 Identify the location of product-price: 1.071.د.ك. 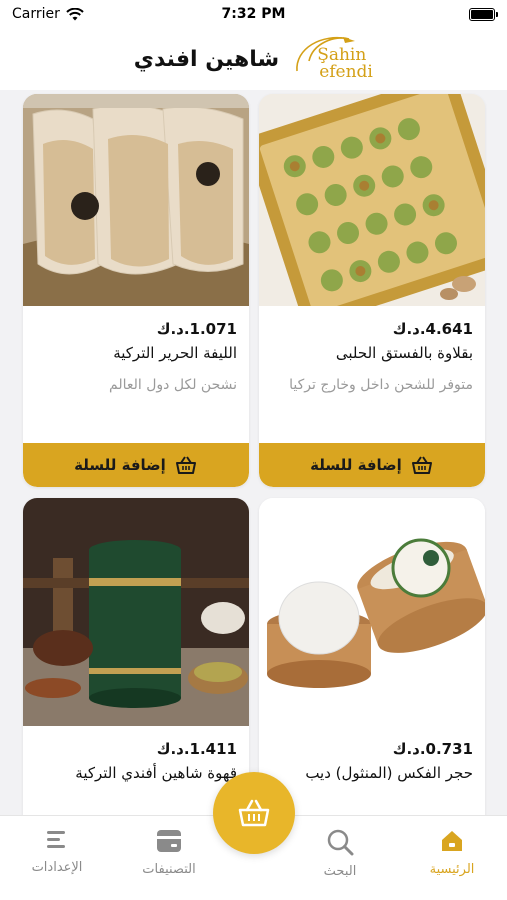
(196, 329).